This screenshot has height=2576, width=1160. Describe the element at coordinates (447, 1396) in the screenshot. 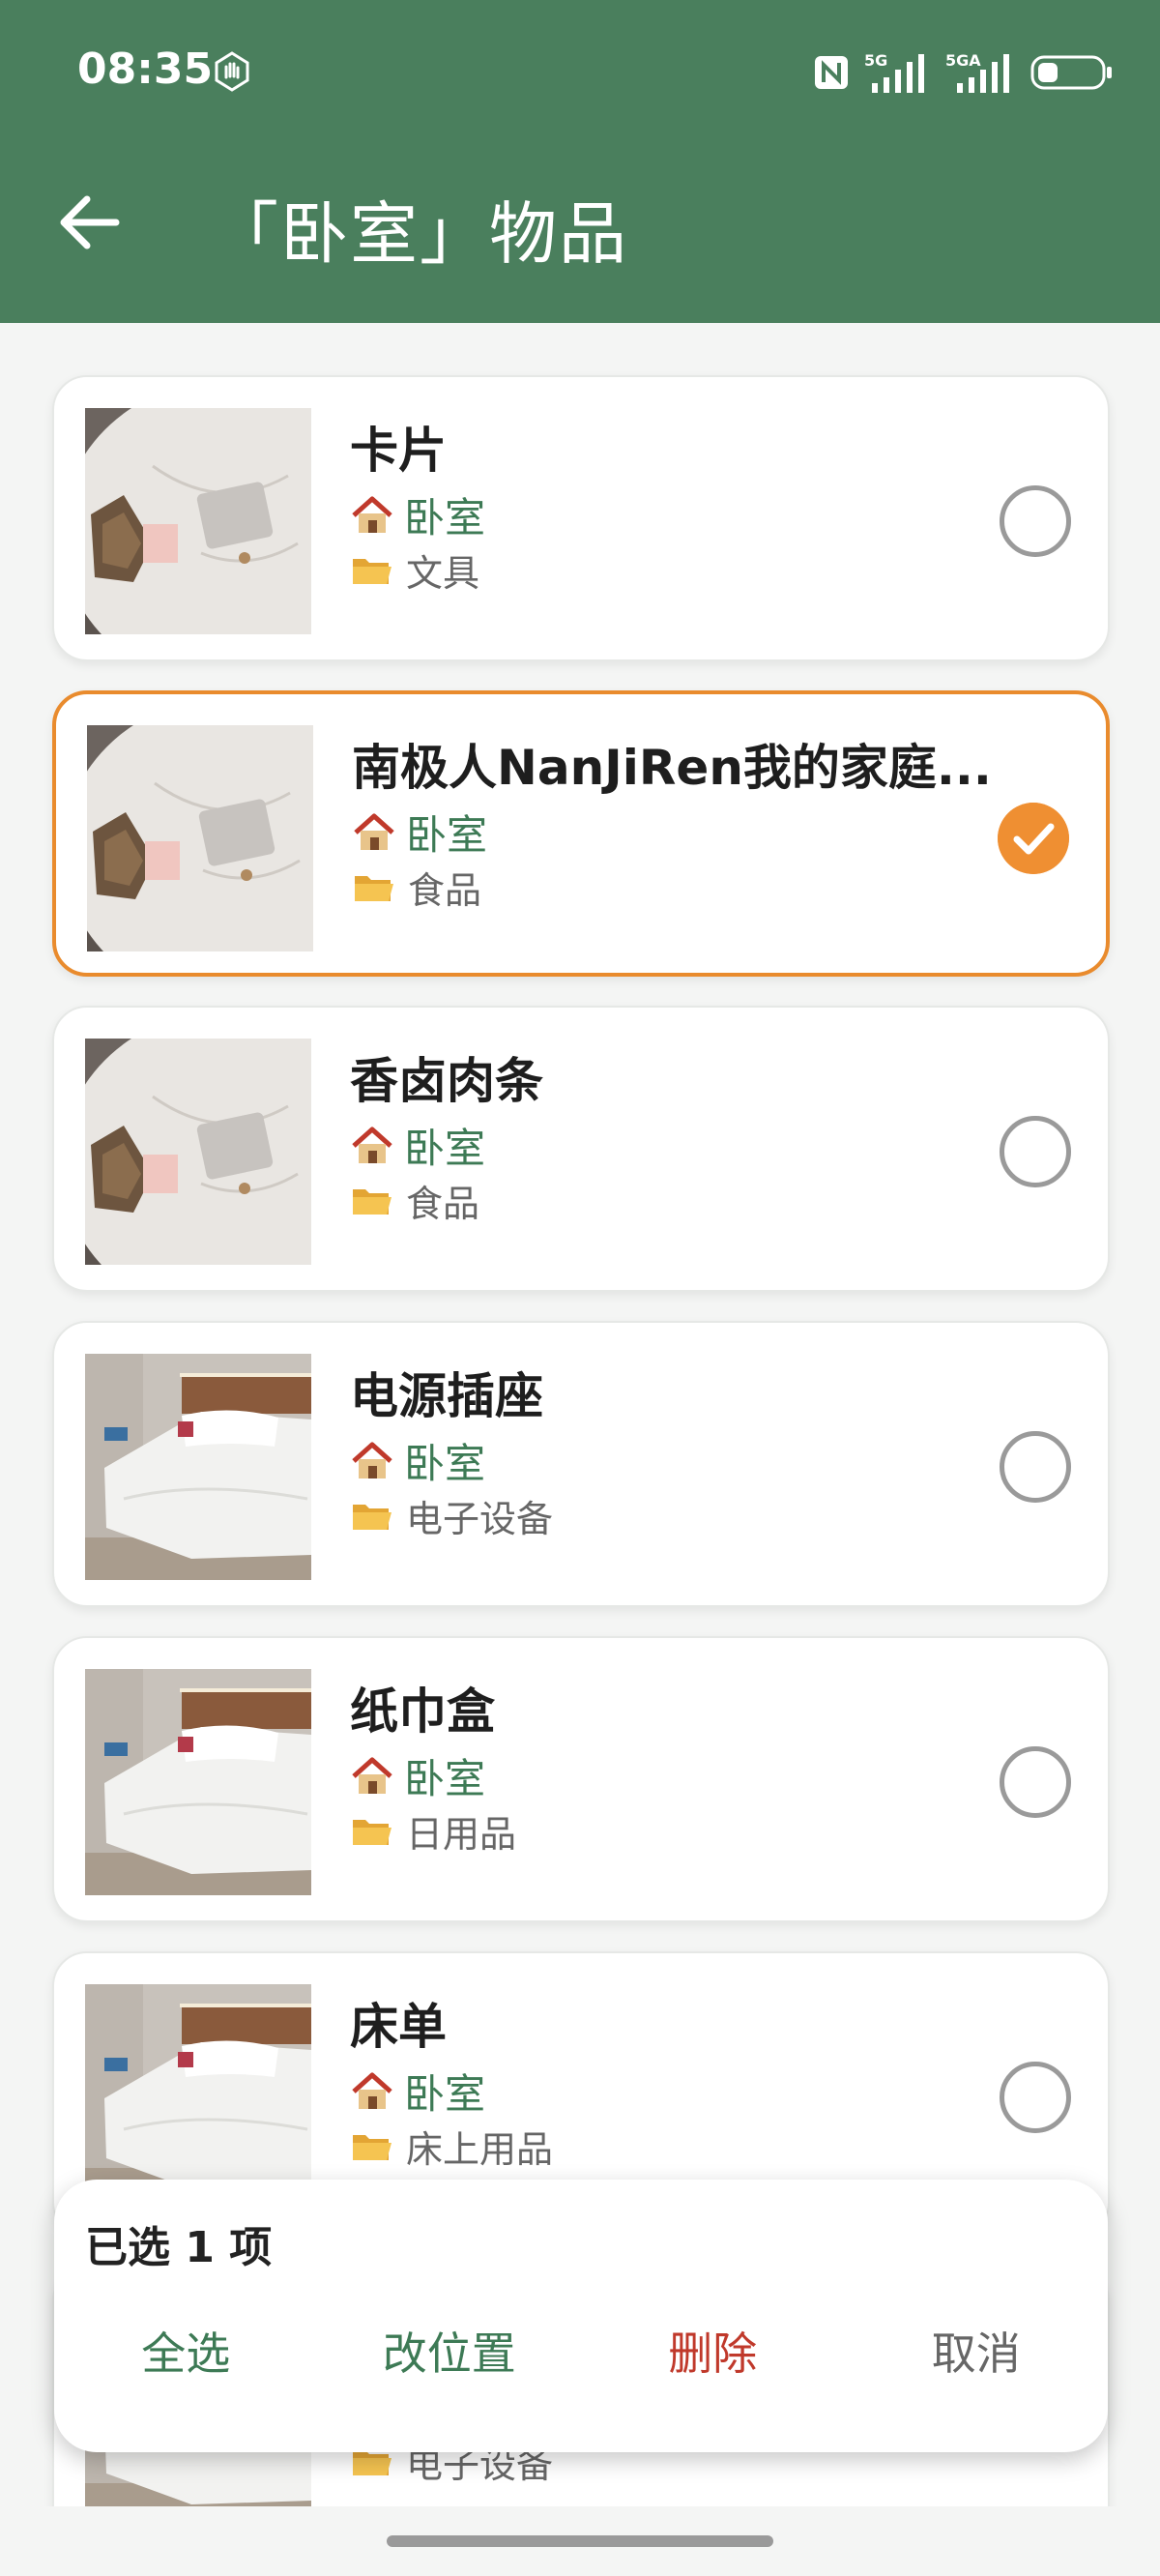

I see `item-name: 电源插座` at that location.